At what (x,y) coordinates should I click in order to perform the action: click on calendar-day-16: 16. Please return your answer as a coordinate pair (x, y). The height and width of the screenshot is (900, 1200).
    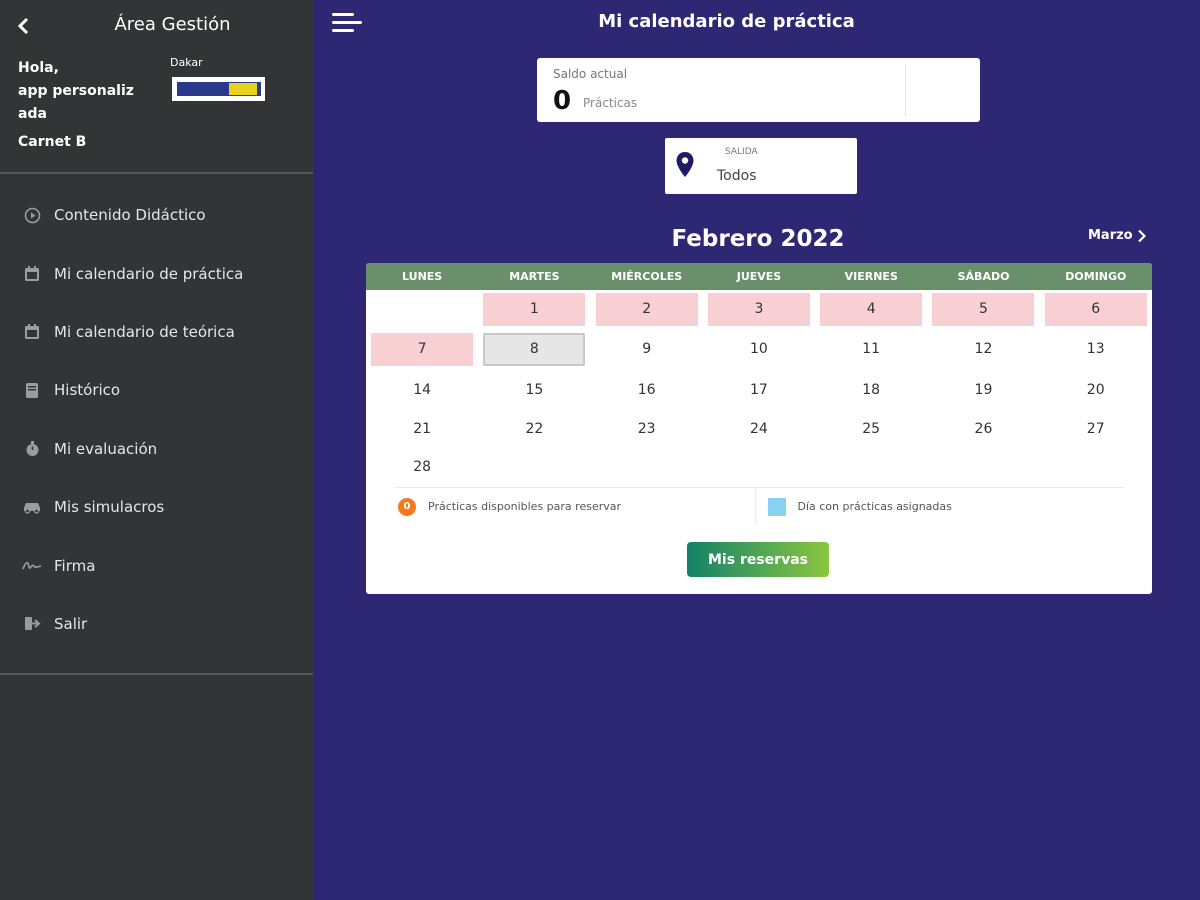
    Looking at the image, I should click on (647, 390).